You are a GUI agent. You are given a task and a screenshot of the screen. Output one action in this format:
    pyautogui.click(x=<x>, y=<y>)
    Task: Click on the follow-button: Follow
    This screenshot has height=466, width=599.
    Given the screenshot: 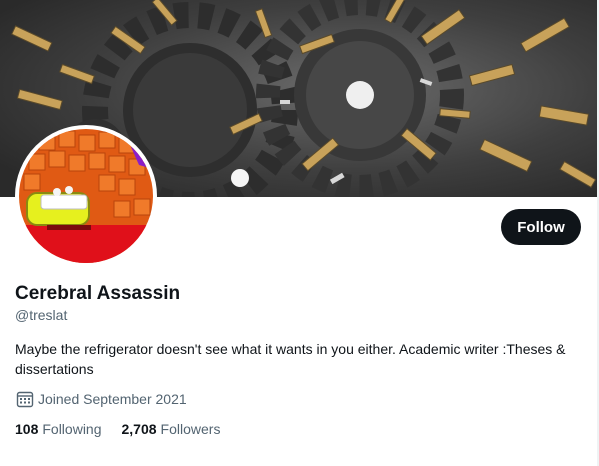 What is the action you would take?
    pyautogui.click(x=541, y=227)
    